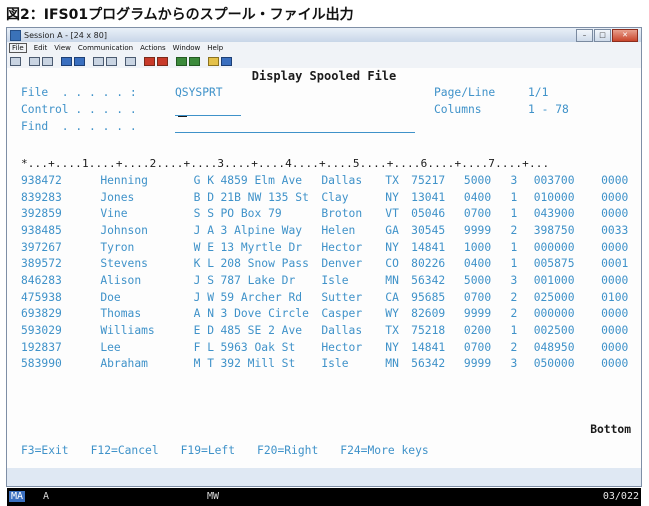  Describe the element at coordinates (124, 230) in the screenshot. I see `table-cell: Johnson` at that location.